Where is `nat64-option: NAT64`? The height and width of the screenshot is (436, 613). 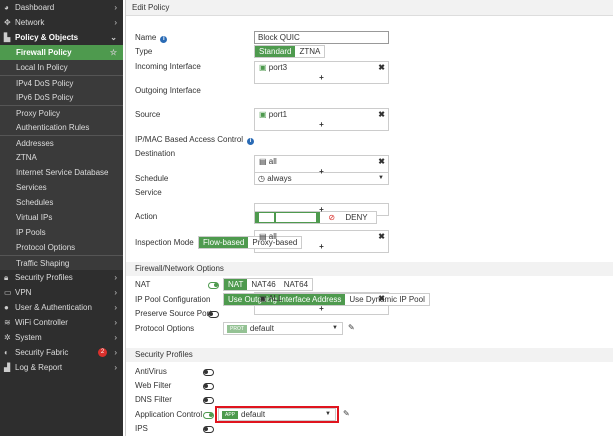
nat64-option: NAT64 is located at coordinates (296, 284).